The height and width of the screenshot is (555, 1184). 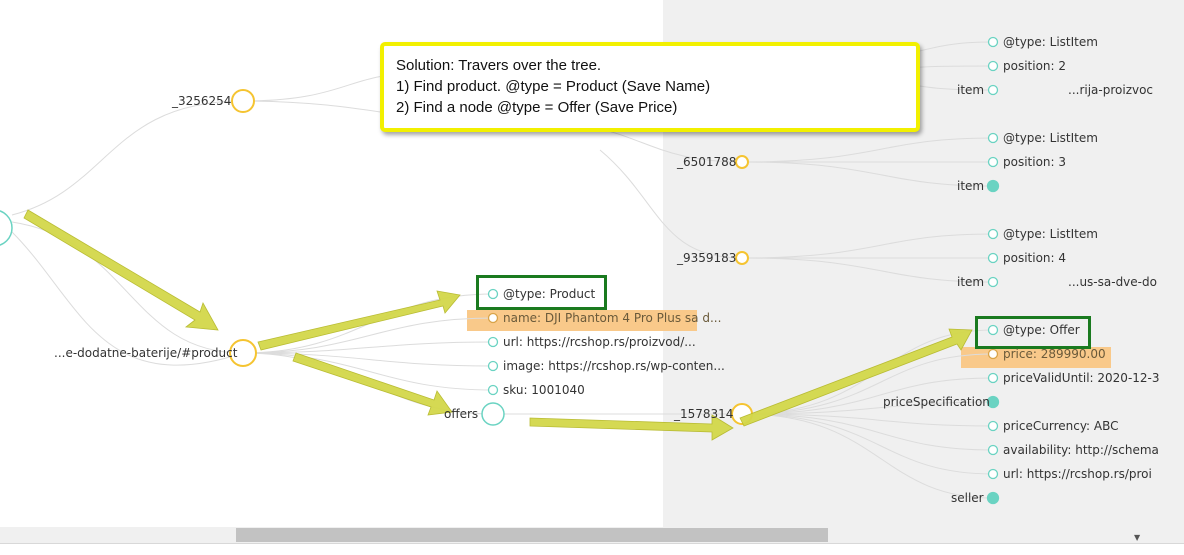 I want to click on node-6501788-label: _6501788, so click(x=706, y=162).